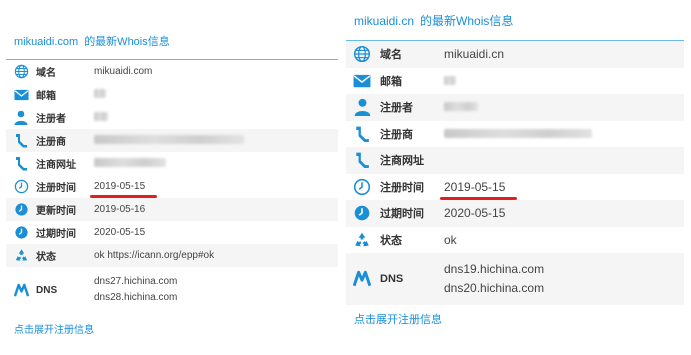  What do you see at coordinates (474, 54) in the screenshot?
I see `row-value: mikuaidi.cn` at bounding box center [474, 54].